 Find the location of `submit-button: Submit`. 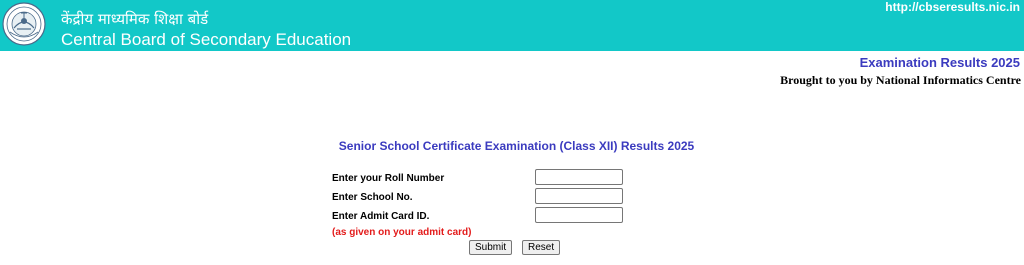

submit-button: Submit is located at coordinates (491, 247).